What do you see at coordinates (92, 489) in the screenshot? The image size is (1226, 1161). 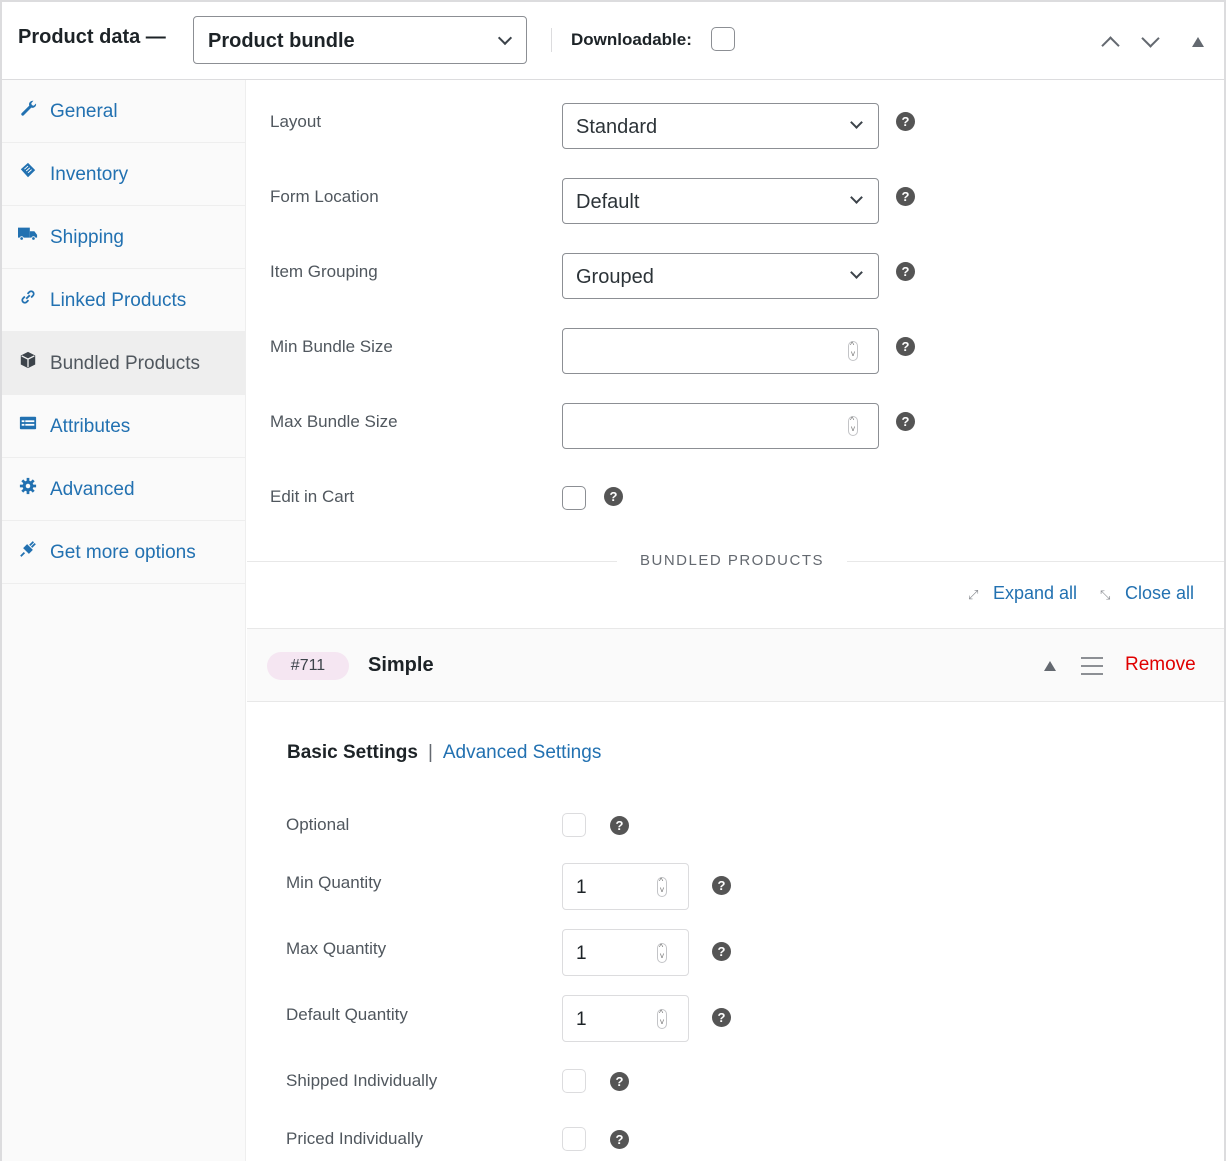 I see `tab-label: Advanced` at bounding box center [92, 489].